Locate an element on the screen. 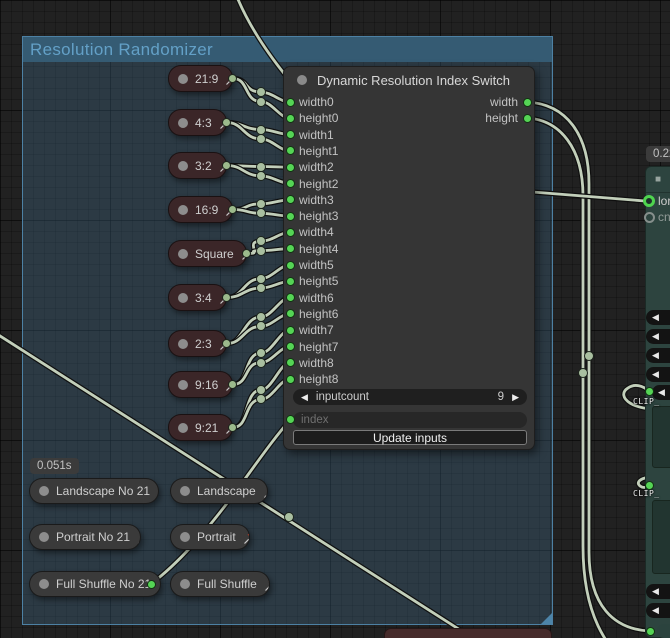  node-mode-0: Landscape No 21 is located at coordinates (94, 491).